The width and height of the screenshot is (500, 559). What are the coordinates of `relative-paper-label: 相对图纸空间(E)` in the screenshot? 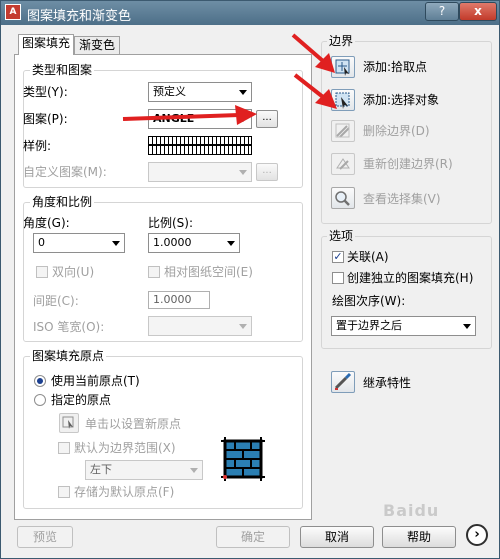 It's located at (208, 272).